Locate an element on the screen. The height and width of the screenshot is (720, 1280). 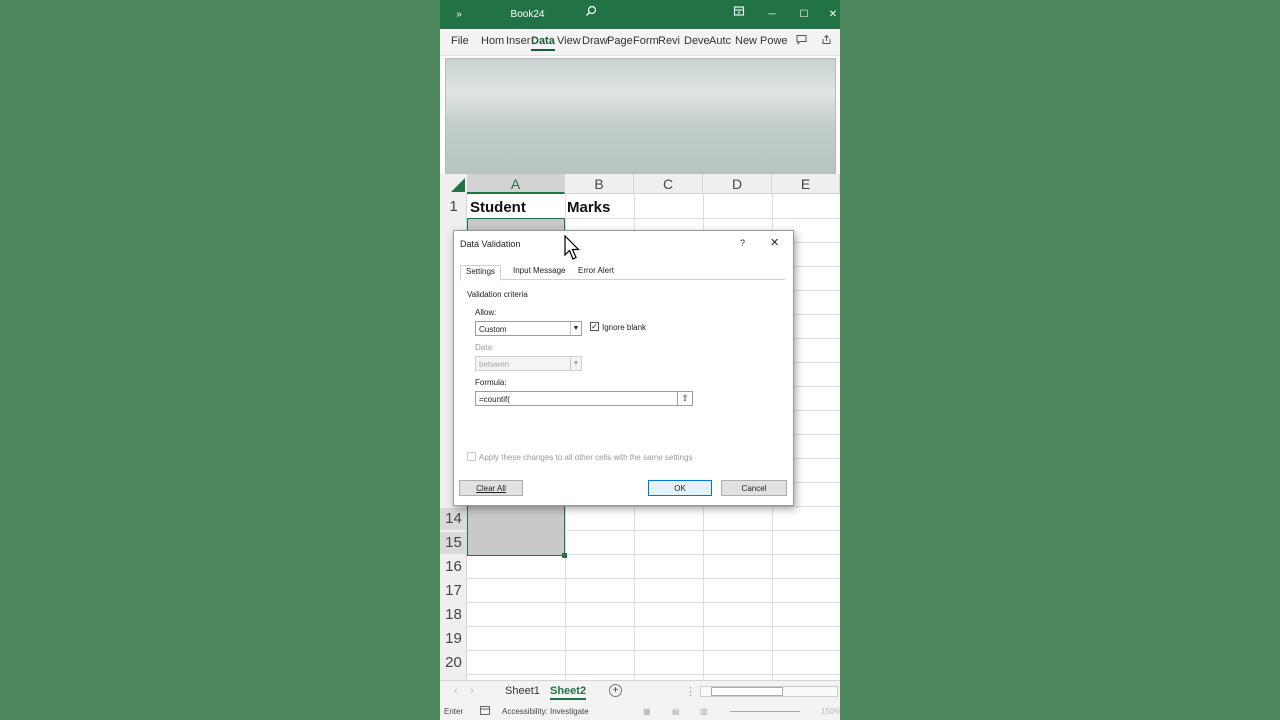
tab-data: Data is located at coordinates (543, 43).